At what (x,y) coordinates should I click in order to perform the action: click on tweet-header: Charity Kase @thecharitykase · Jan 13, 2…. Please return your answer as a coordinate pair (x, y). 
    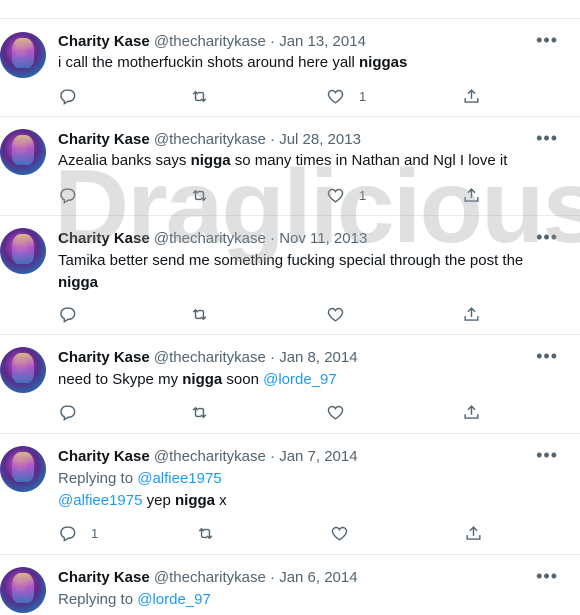
    Looking at the image, I should click on (212, 41).